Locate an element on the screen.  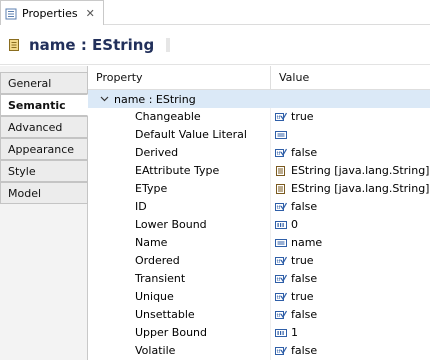
table-row: Volatile tf false is located at coordinates (259, 351).